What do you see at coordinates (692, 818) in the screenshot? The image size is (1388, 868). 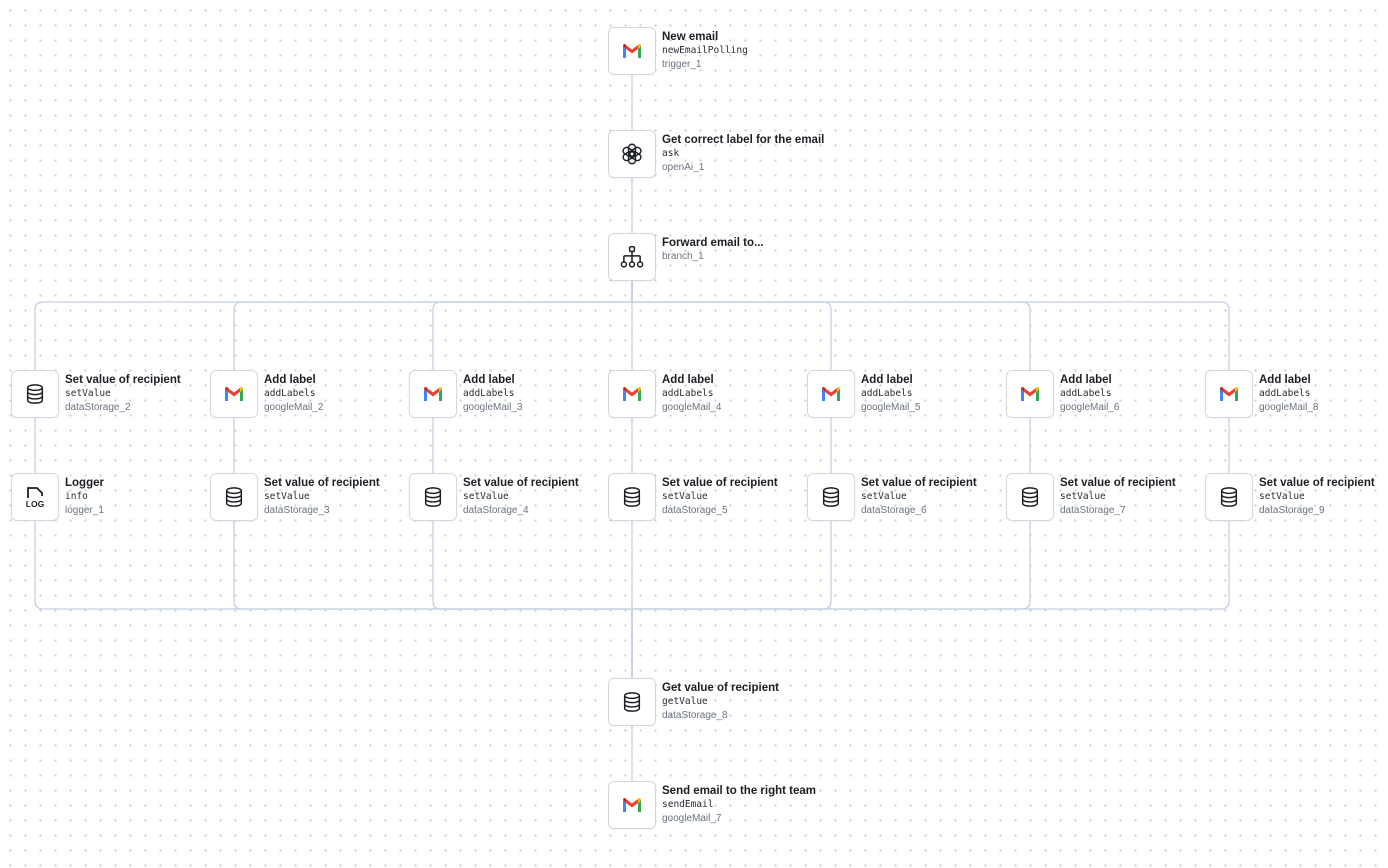 I see `node-id: googleMail_7` at bounding box center [692, 818].